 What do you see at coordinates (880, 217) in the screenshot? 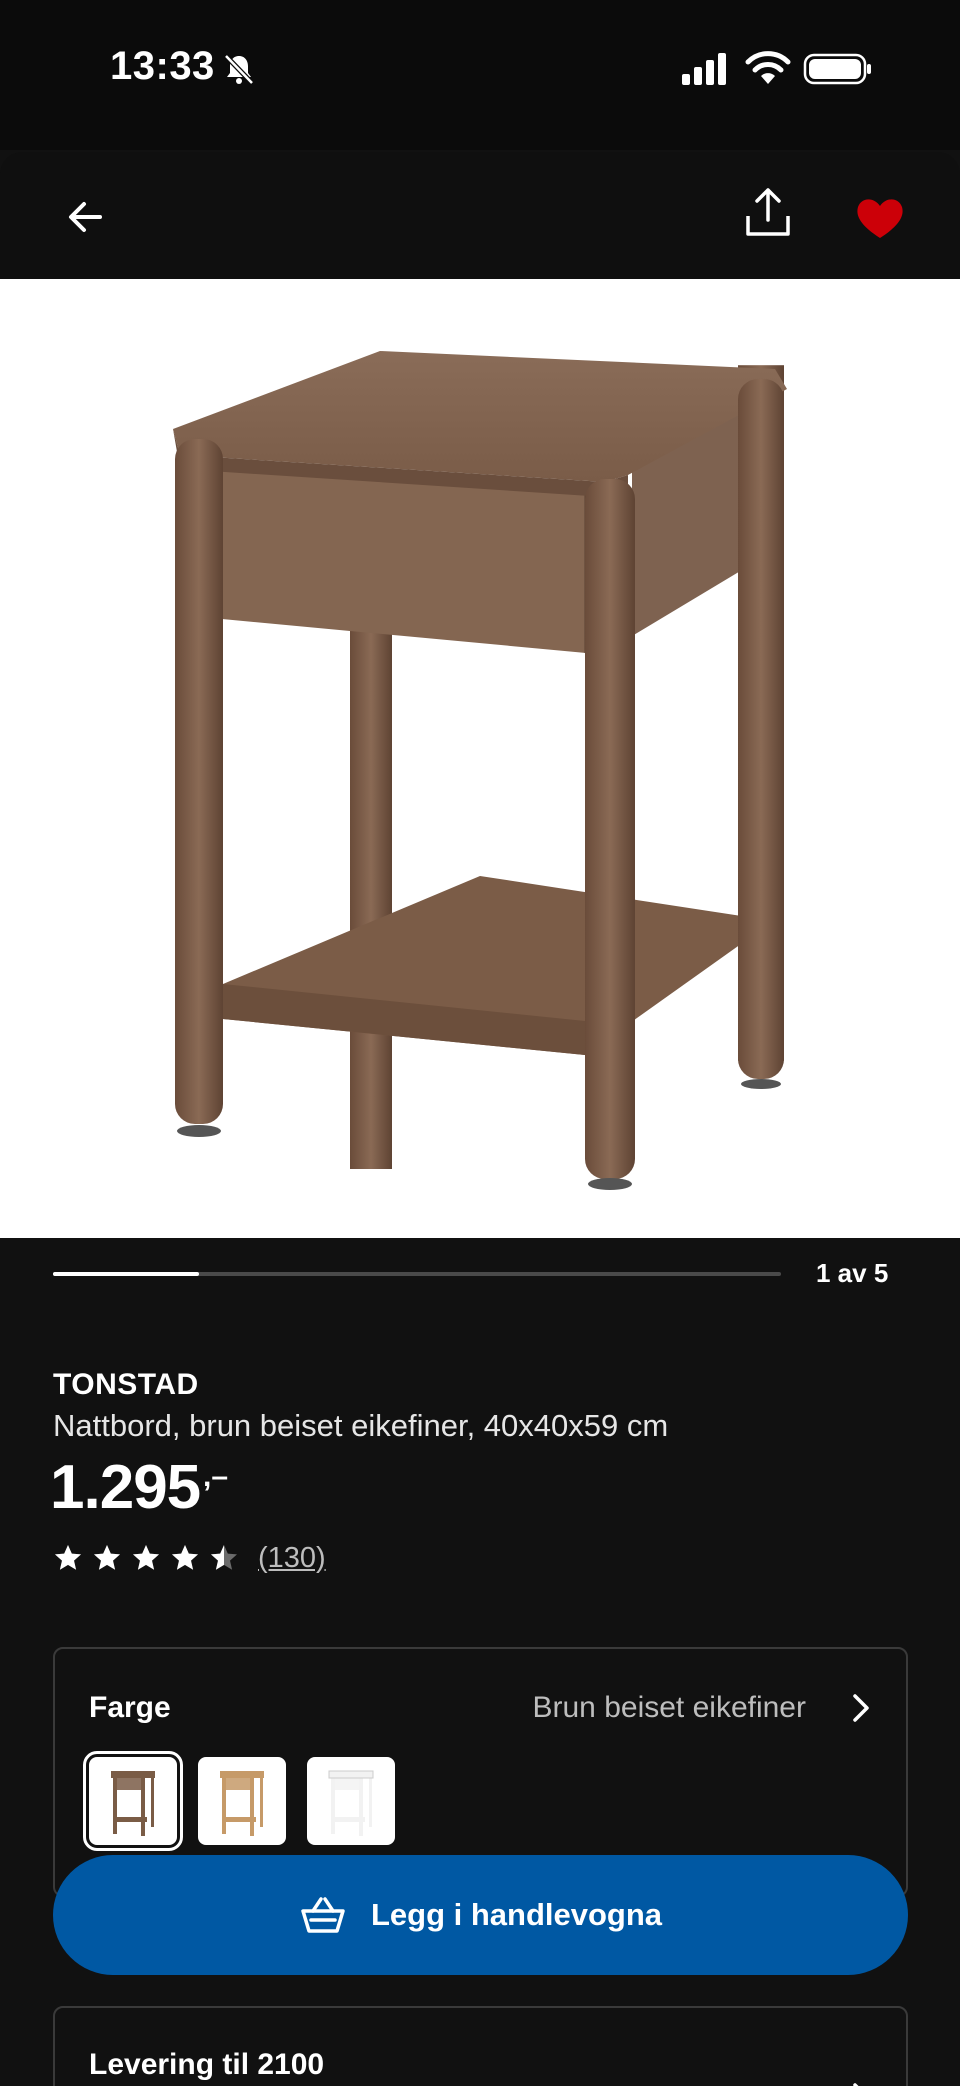
I see `heart-icon` at bounding box center [880, 217].